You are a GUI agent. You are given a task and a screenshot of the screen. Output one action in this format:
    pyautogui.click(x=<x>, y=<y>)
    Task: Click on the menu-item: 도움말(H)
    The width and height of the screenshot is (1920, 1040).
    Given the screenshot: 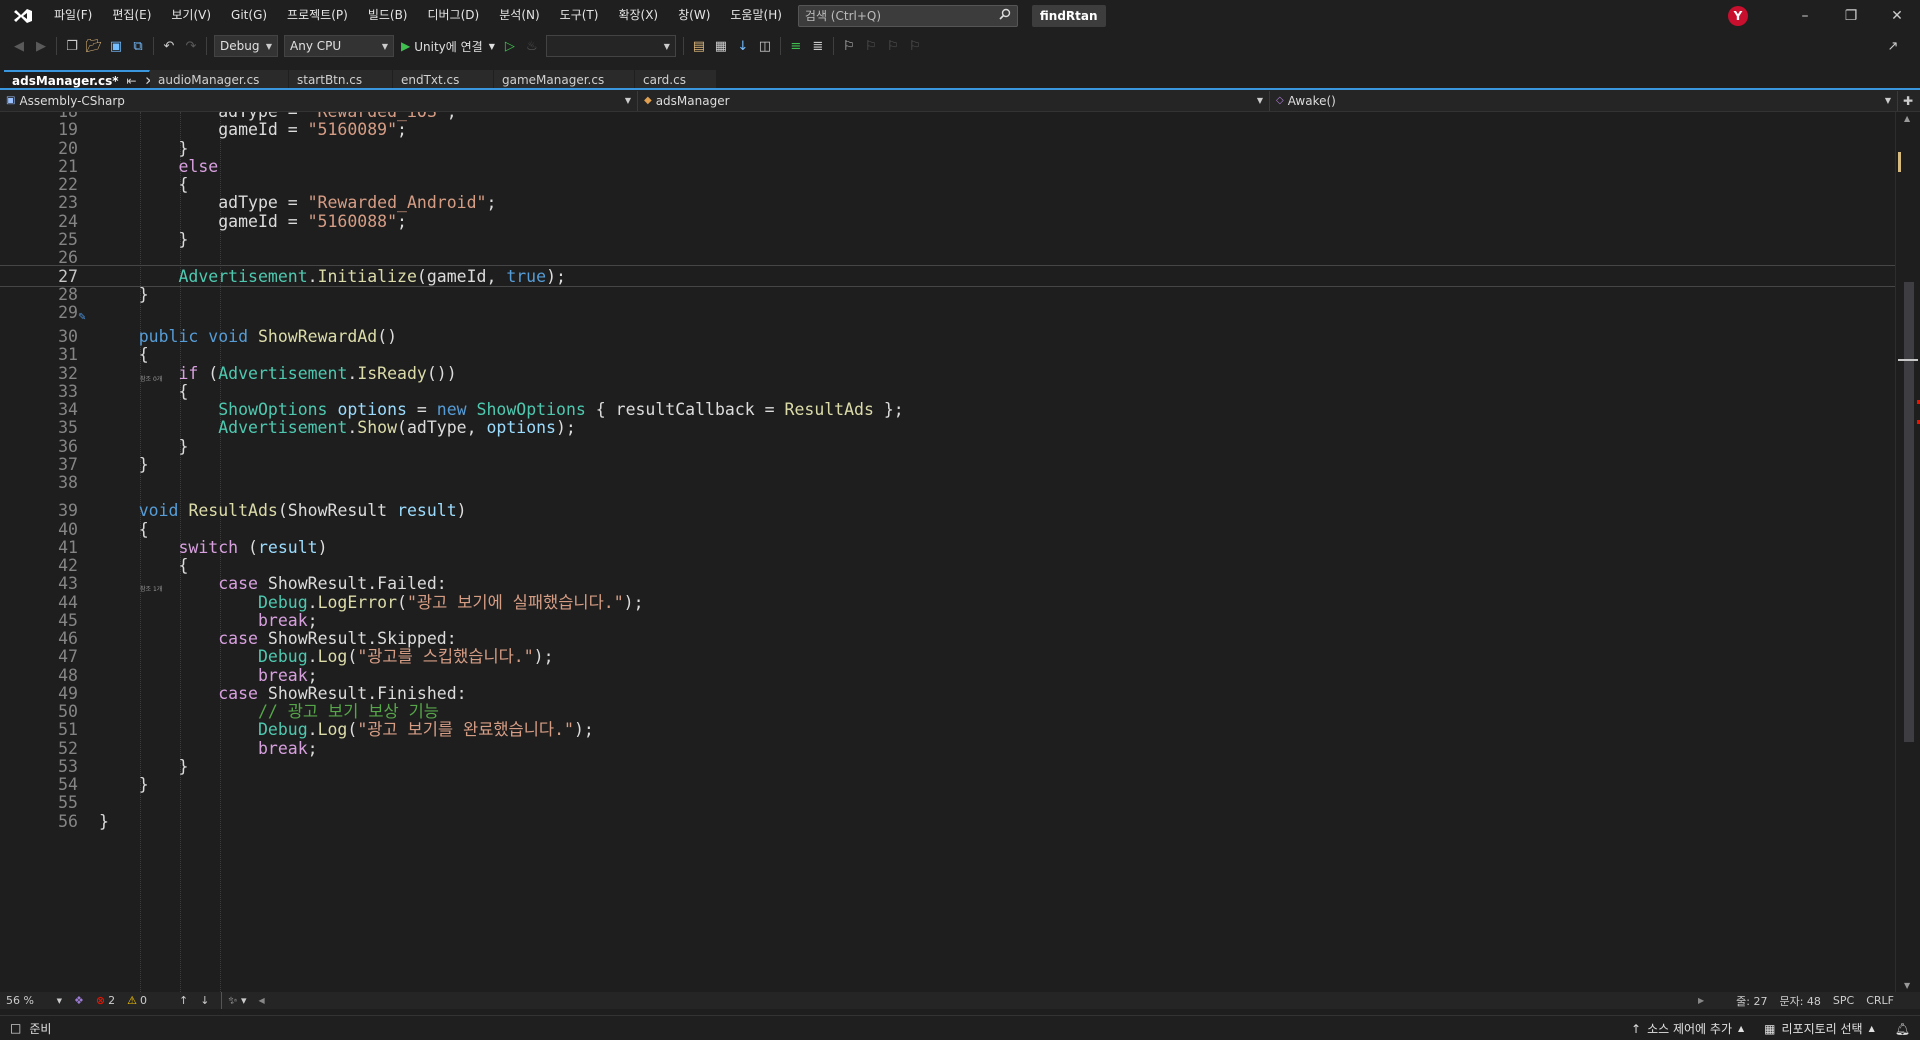 What is the action you would take?
    pyautogui.click(x=756, y=15)
    